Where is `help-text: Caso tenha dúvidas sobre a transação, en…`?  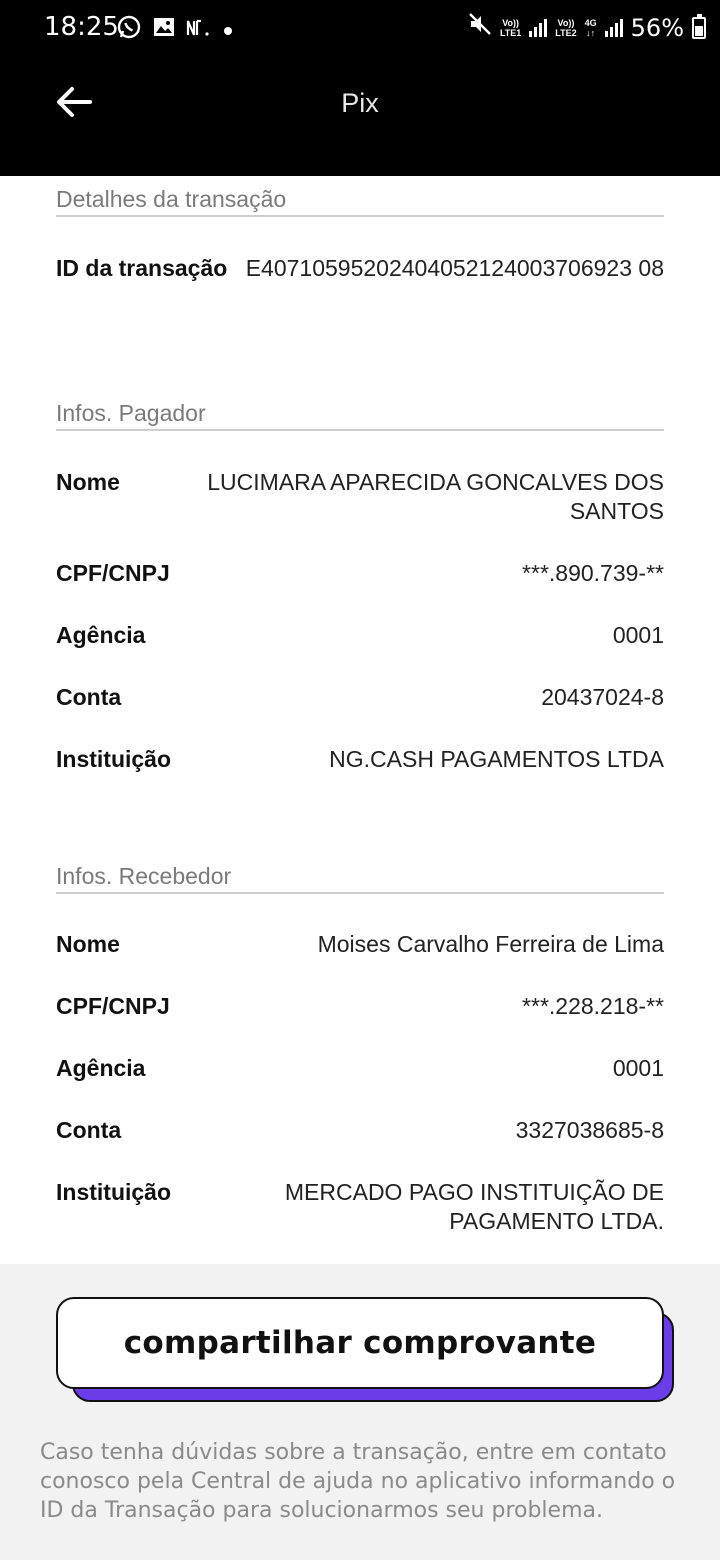
help-text: Caso tenha dúvidas sobre a transação, en… is located at coordinates (358, 1481).